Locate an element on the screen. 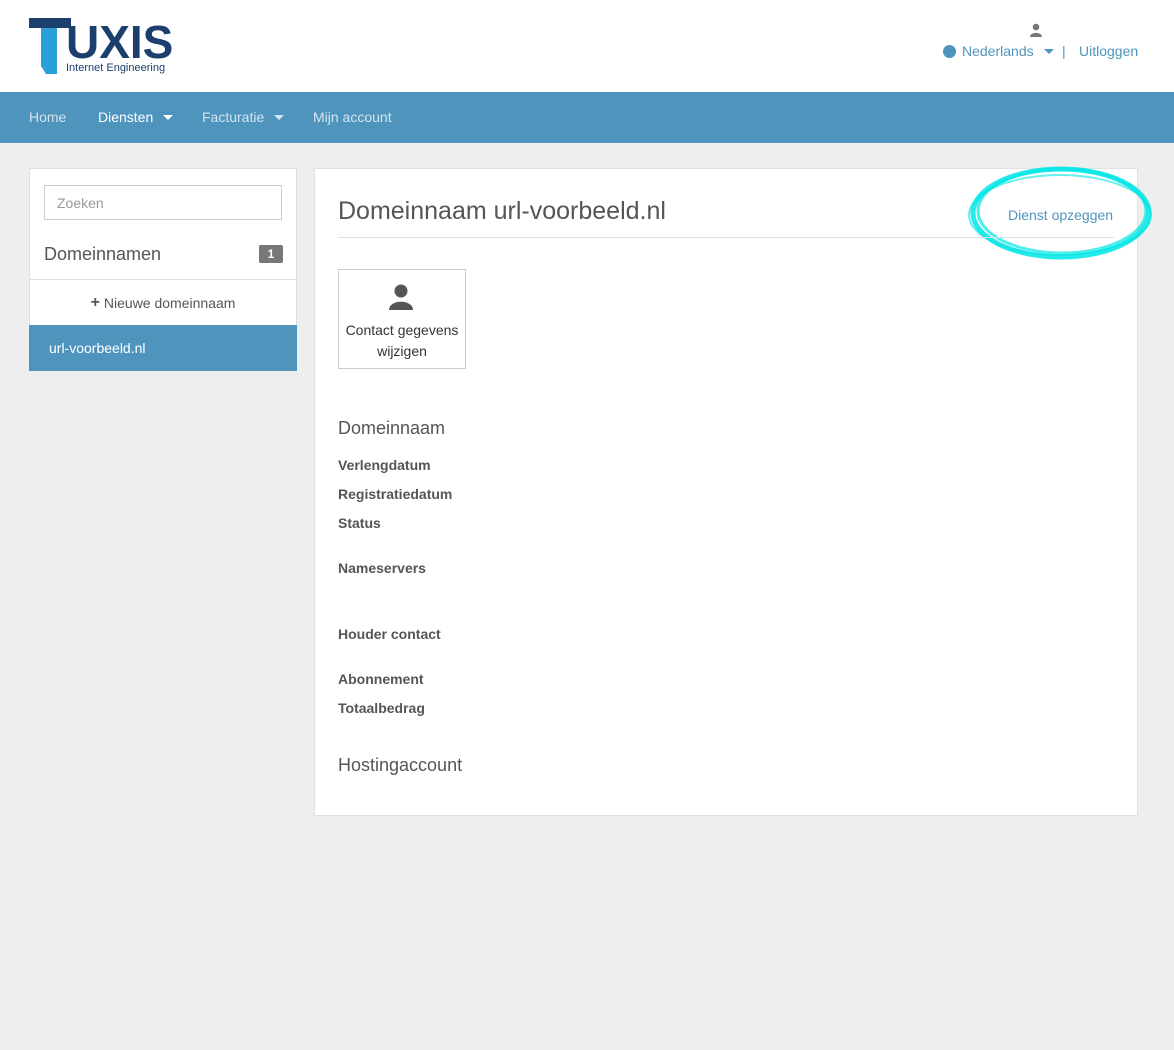 This screenshot has height=1050, width=1174. field-renewal-date: Verlengdatum is located at coordinates (384, 465).